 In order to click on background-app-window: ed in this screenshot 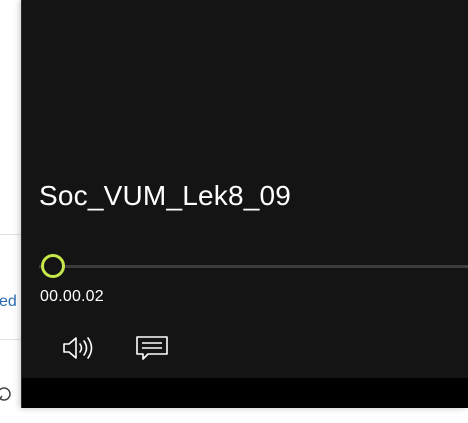, I will do `click(11, 211)`.